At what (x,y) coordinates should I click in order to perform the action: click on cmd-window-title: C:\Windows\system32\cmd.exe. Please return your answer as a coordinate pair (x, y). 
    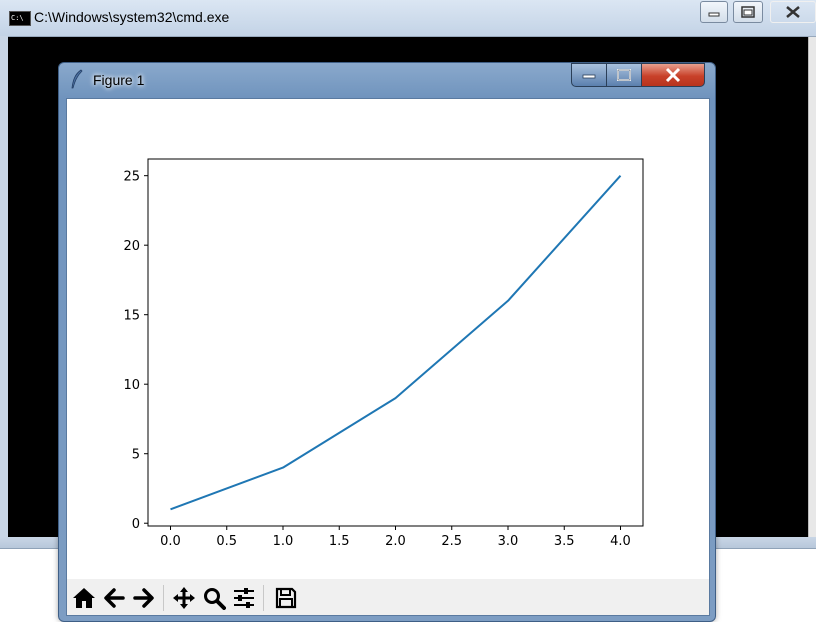
    Looking at the image, I should click on (132, 17).